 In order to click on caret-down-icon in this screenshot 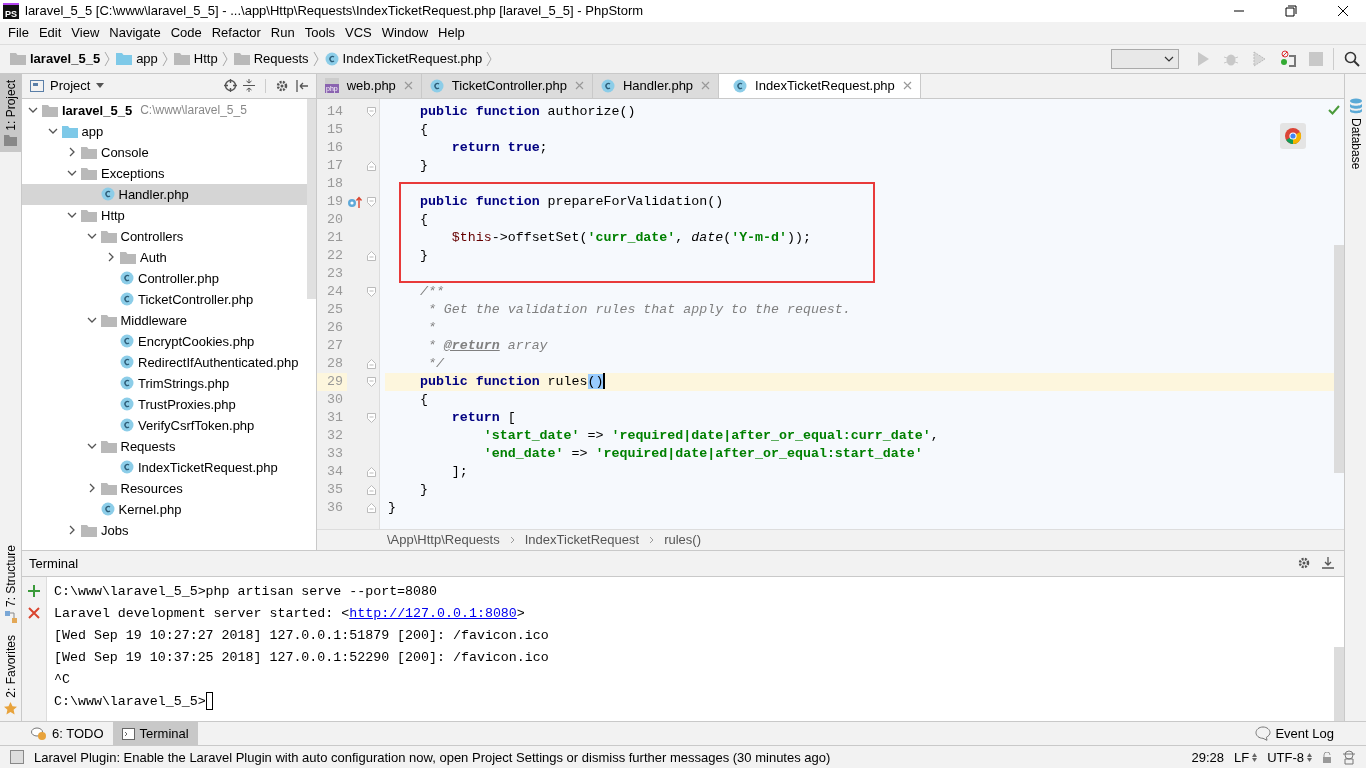, I will do `click(100, 86)`.